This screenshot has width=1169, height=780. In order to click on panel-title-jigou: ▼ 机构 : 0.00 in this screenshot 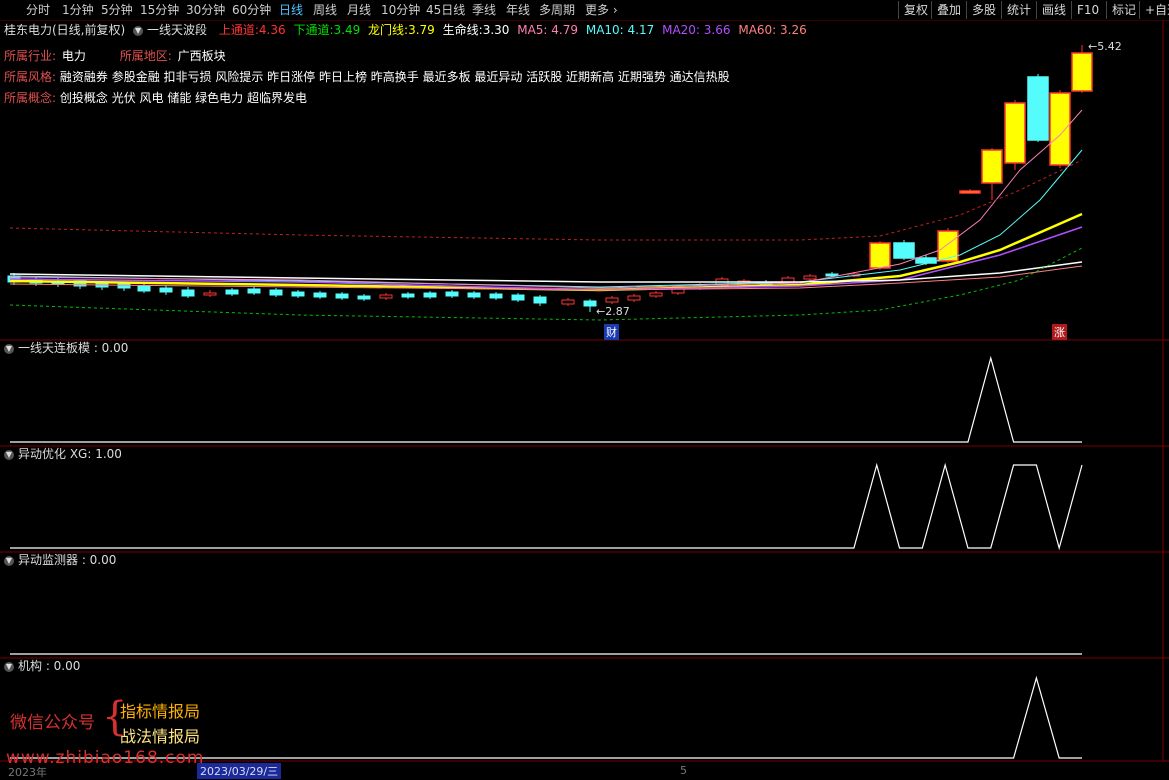, I will do `click(42, 666)`.